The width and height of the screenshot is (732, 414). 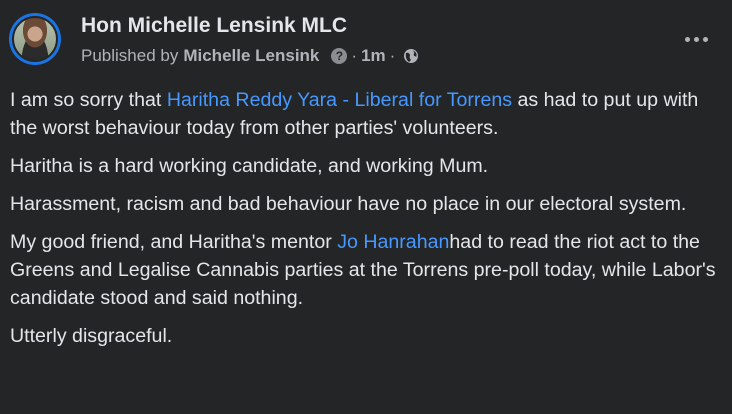 I want to click on author-name: Hon Michelle Lensink MLC, so click(x=214, y=26).